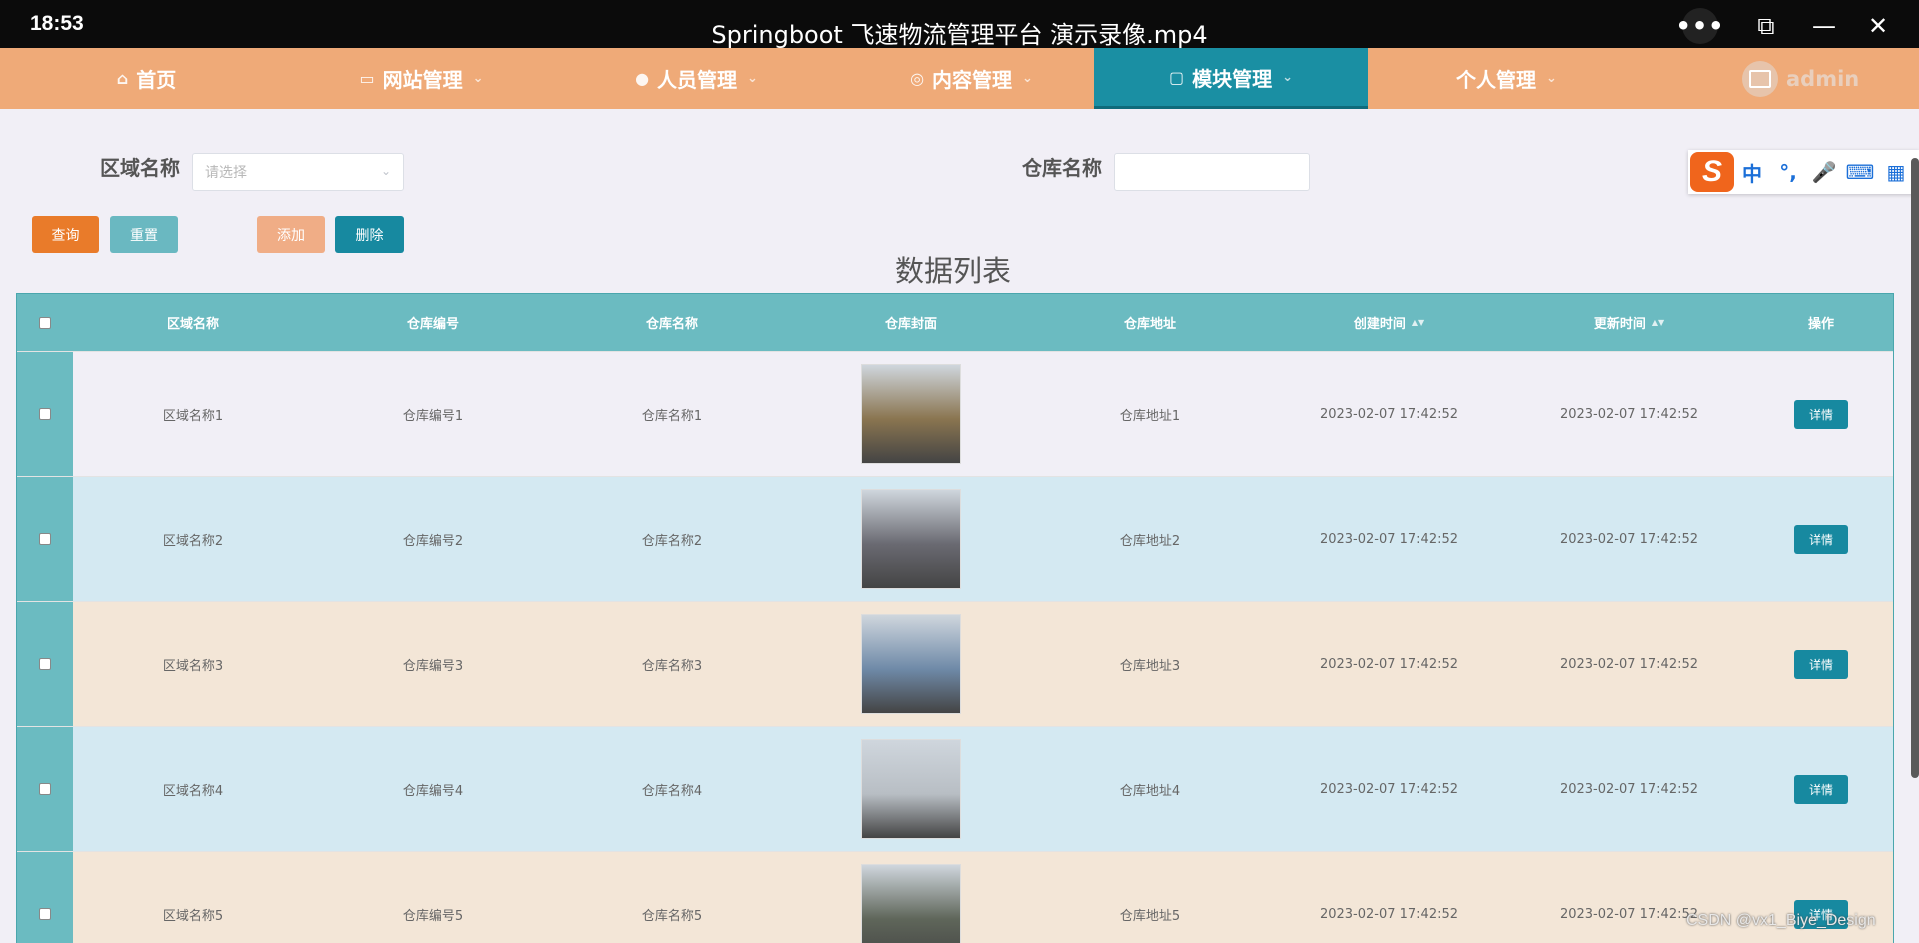 Image resolution: width=1919 pixels, height=943 pixels. What do you see at coordinates (1781, 920) in the screenshot?
I see `watermark: CSDN @vx1_Biye_Design` at bounding box center [1781, 920].